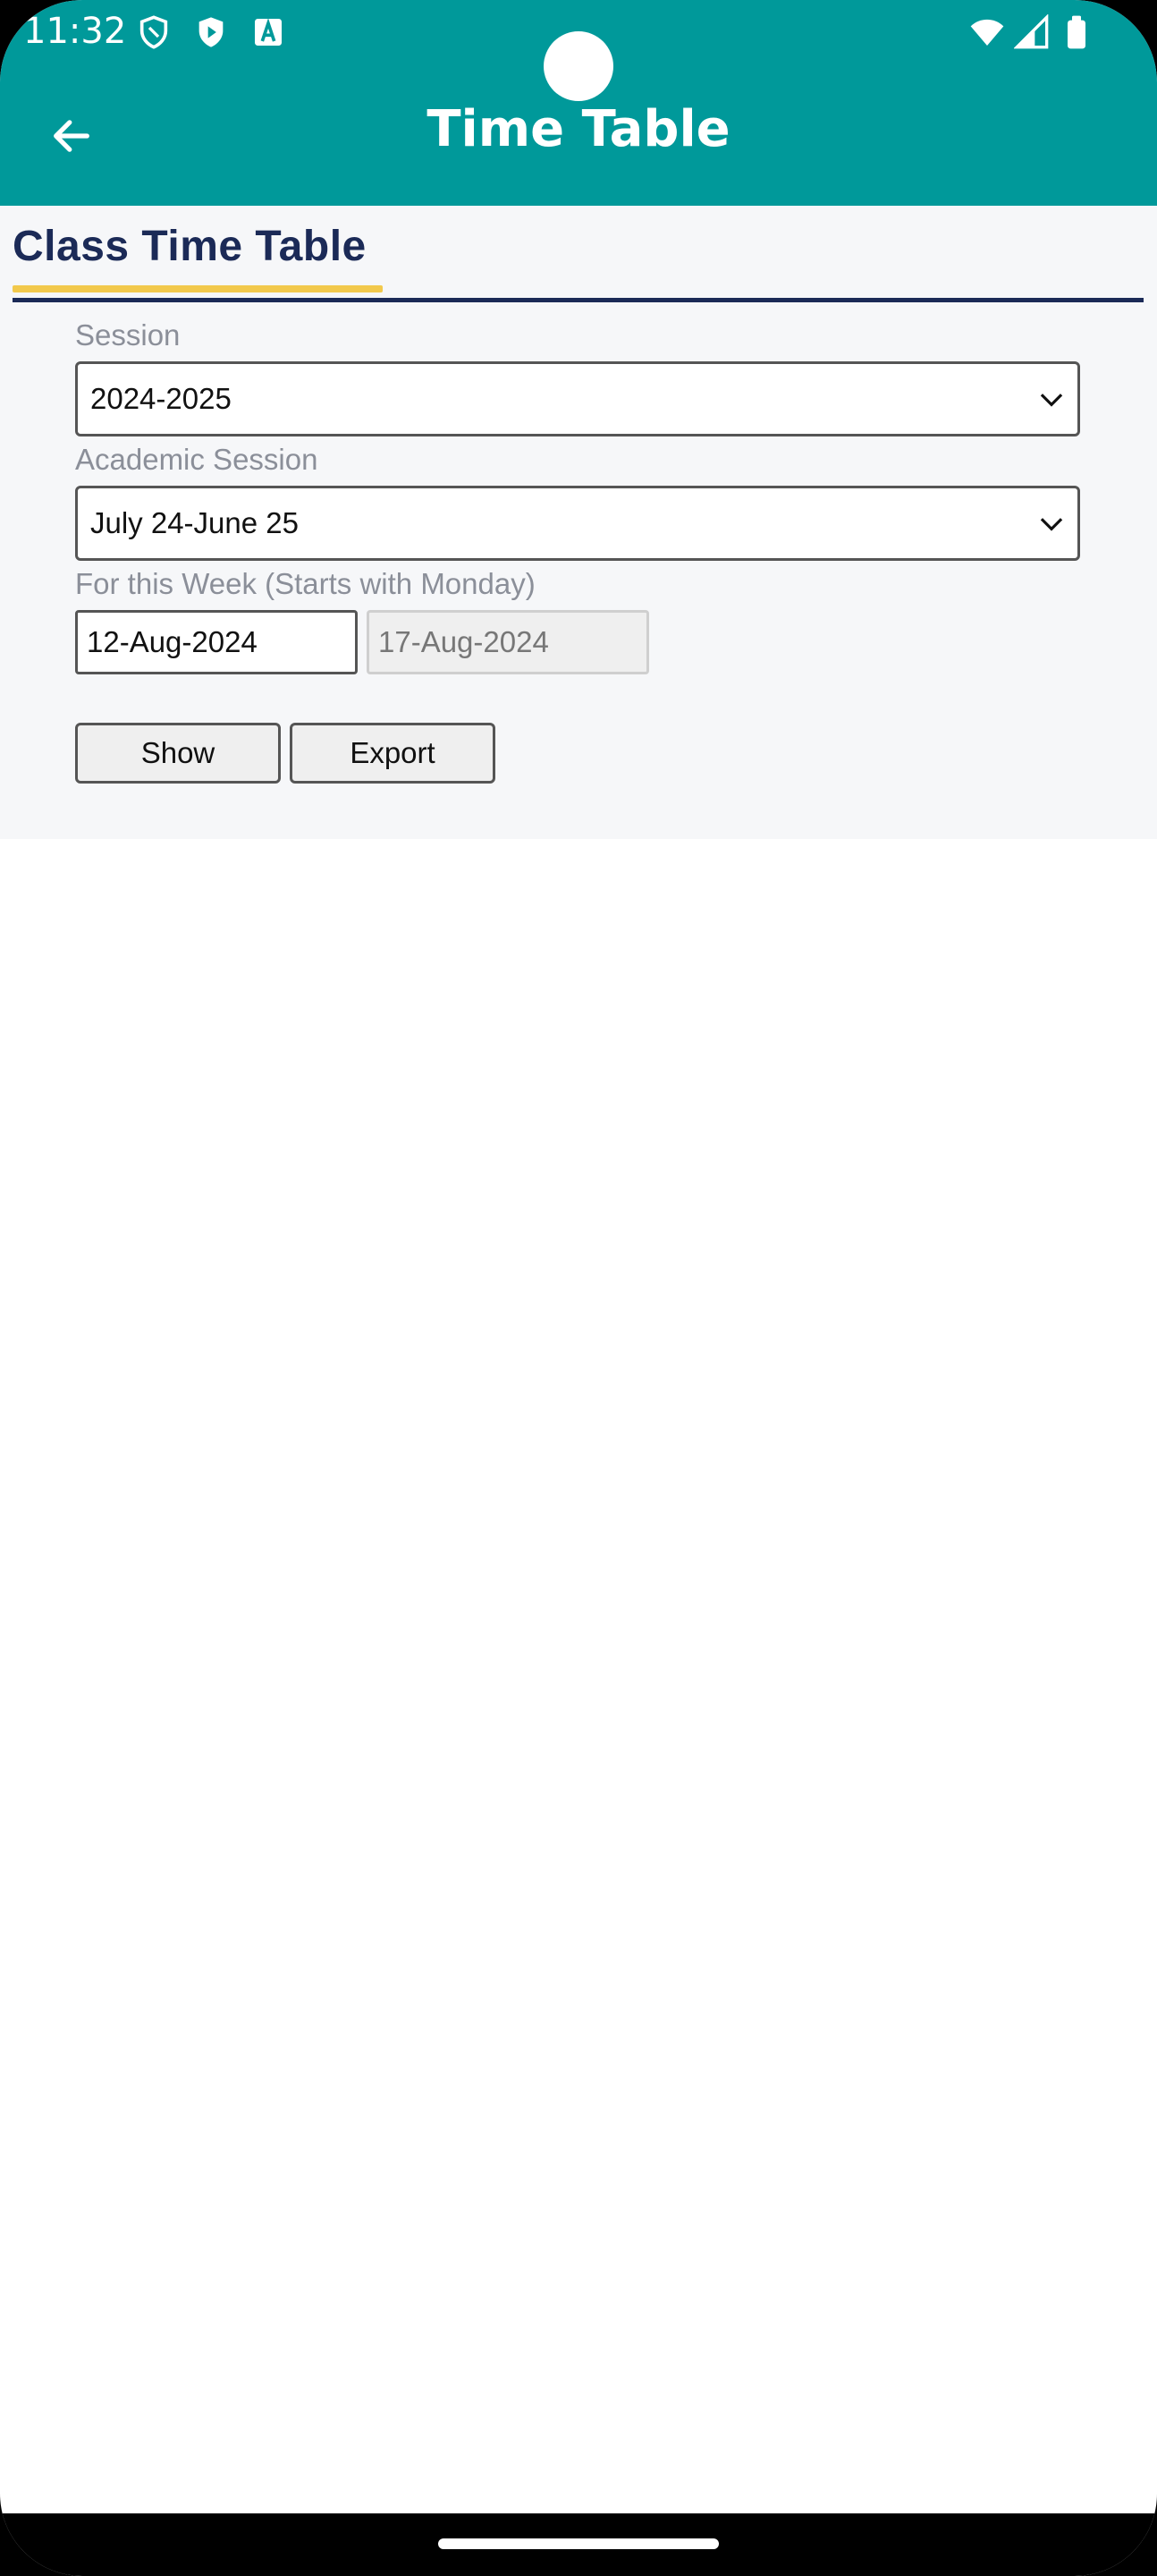  What do you see at coordinates (508, 642) in the screenshot?
I see `week-end-date-input: 17-Aug-2024` at bounding box center [508, 642].